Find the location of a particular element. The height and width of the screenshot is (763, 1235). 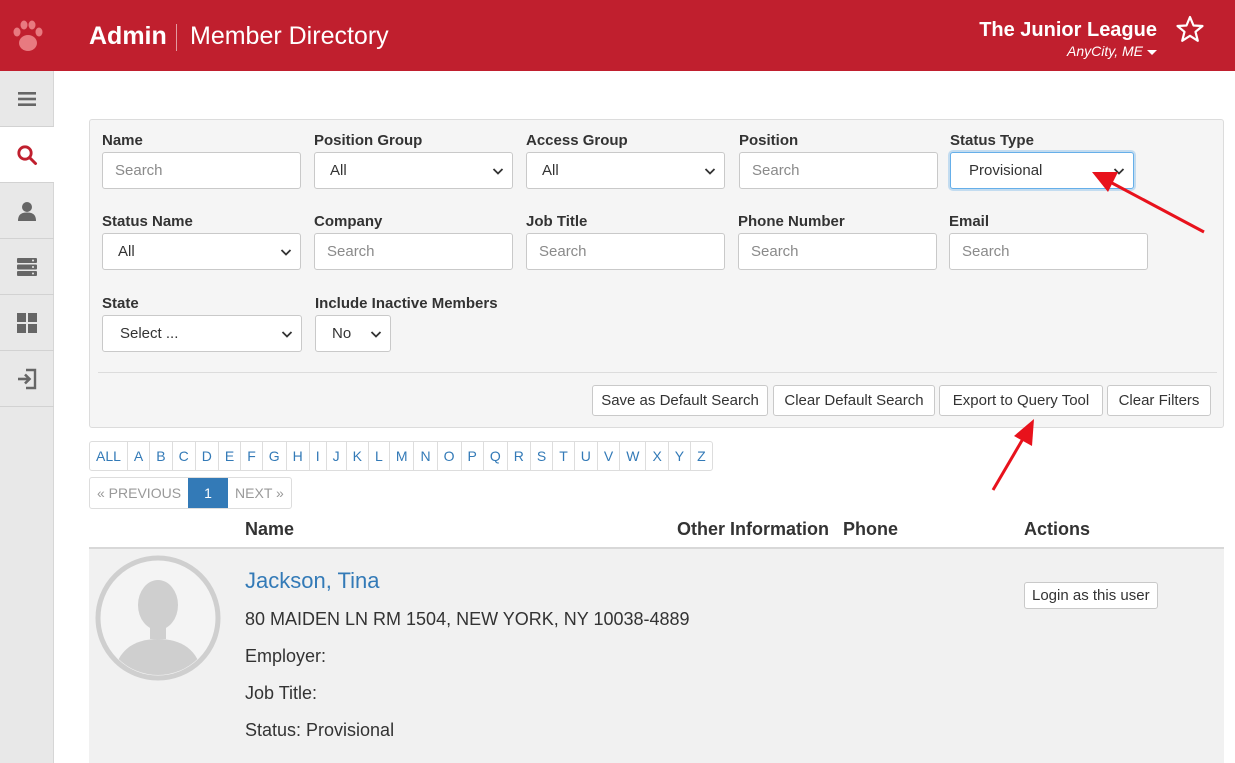

alphabet-letter-n: N is located at coordinates (426, 456).